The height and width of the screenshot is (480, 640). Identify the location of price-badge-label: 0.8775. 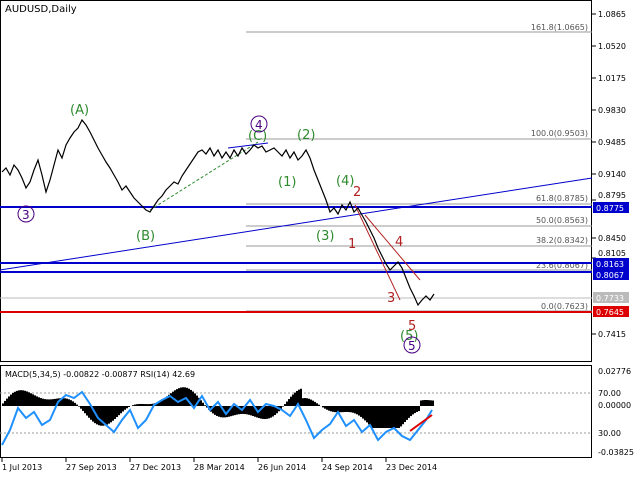
(610, 208).